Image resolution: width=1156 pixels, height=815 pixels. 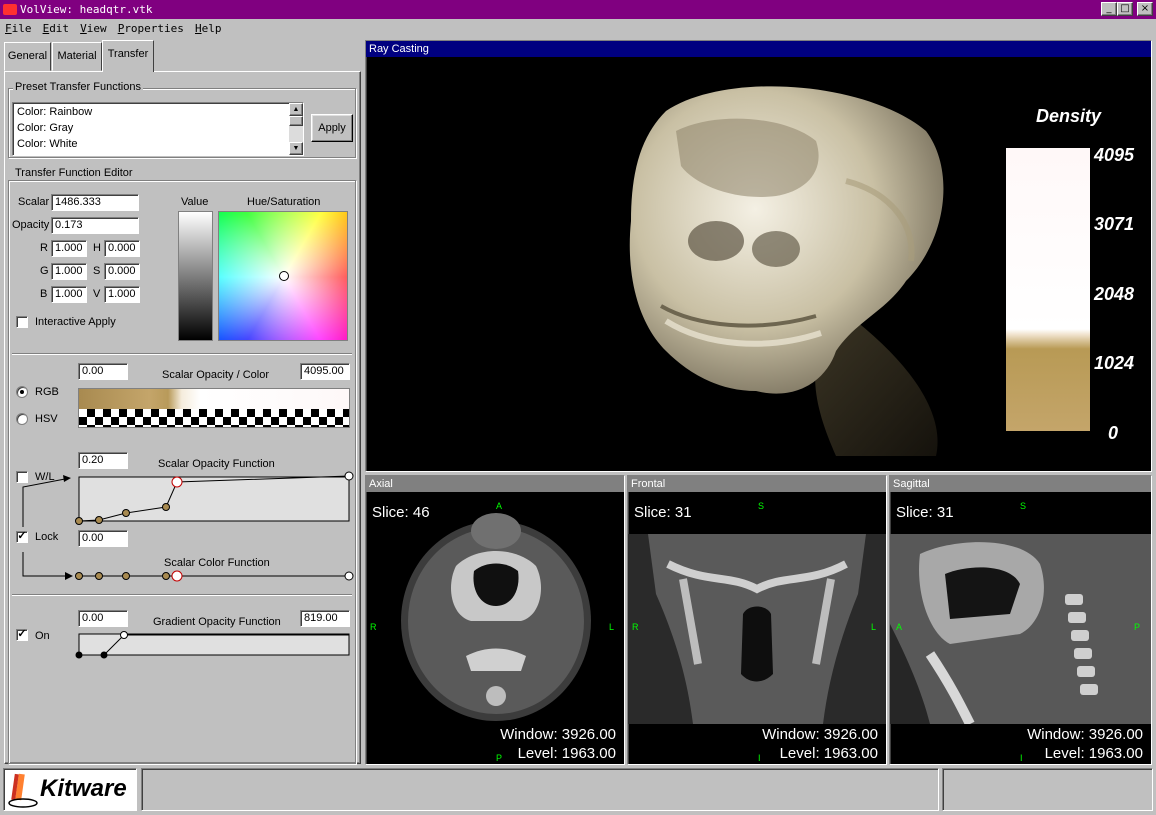 What do you see at coordinates (67, 478) in the screenshot?
I see `lock-link-arrowhead-top` at bounding box center [67, 478].